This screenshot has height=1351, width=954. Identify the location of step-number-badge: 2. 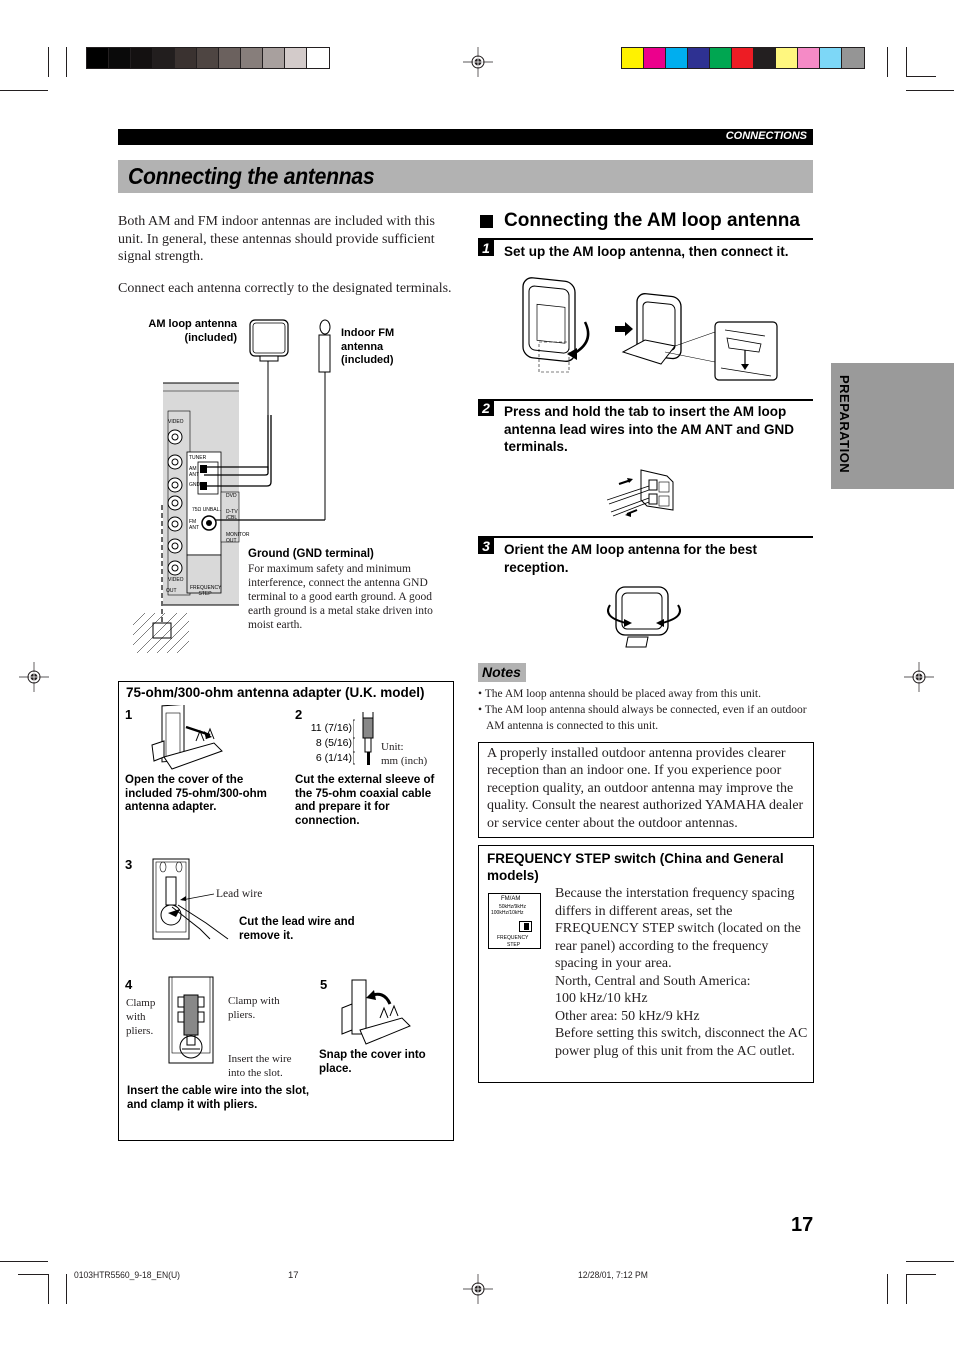
(486, 408).